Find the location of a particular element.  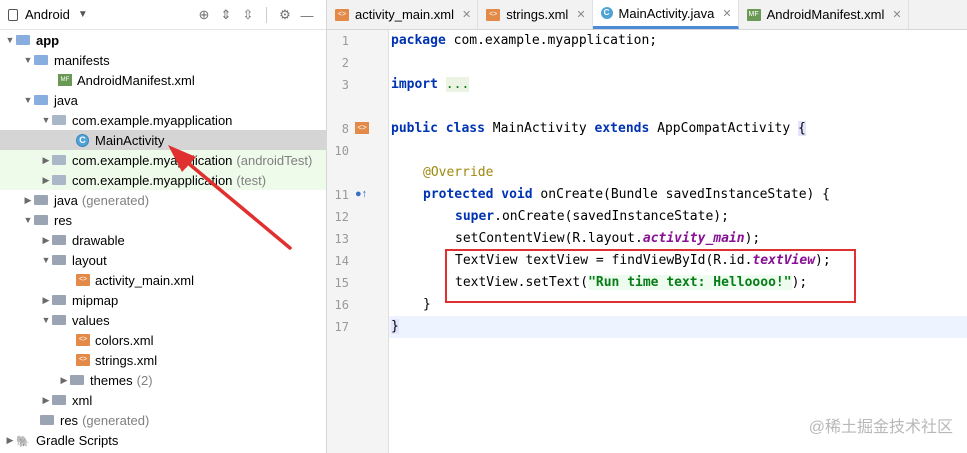

tree-item-mipmap: ▶ mipmap is located at coordinates (163, 300).